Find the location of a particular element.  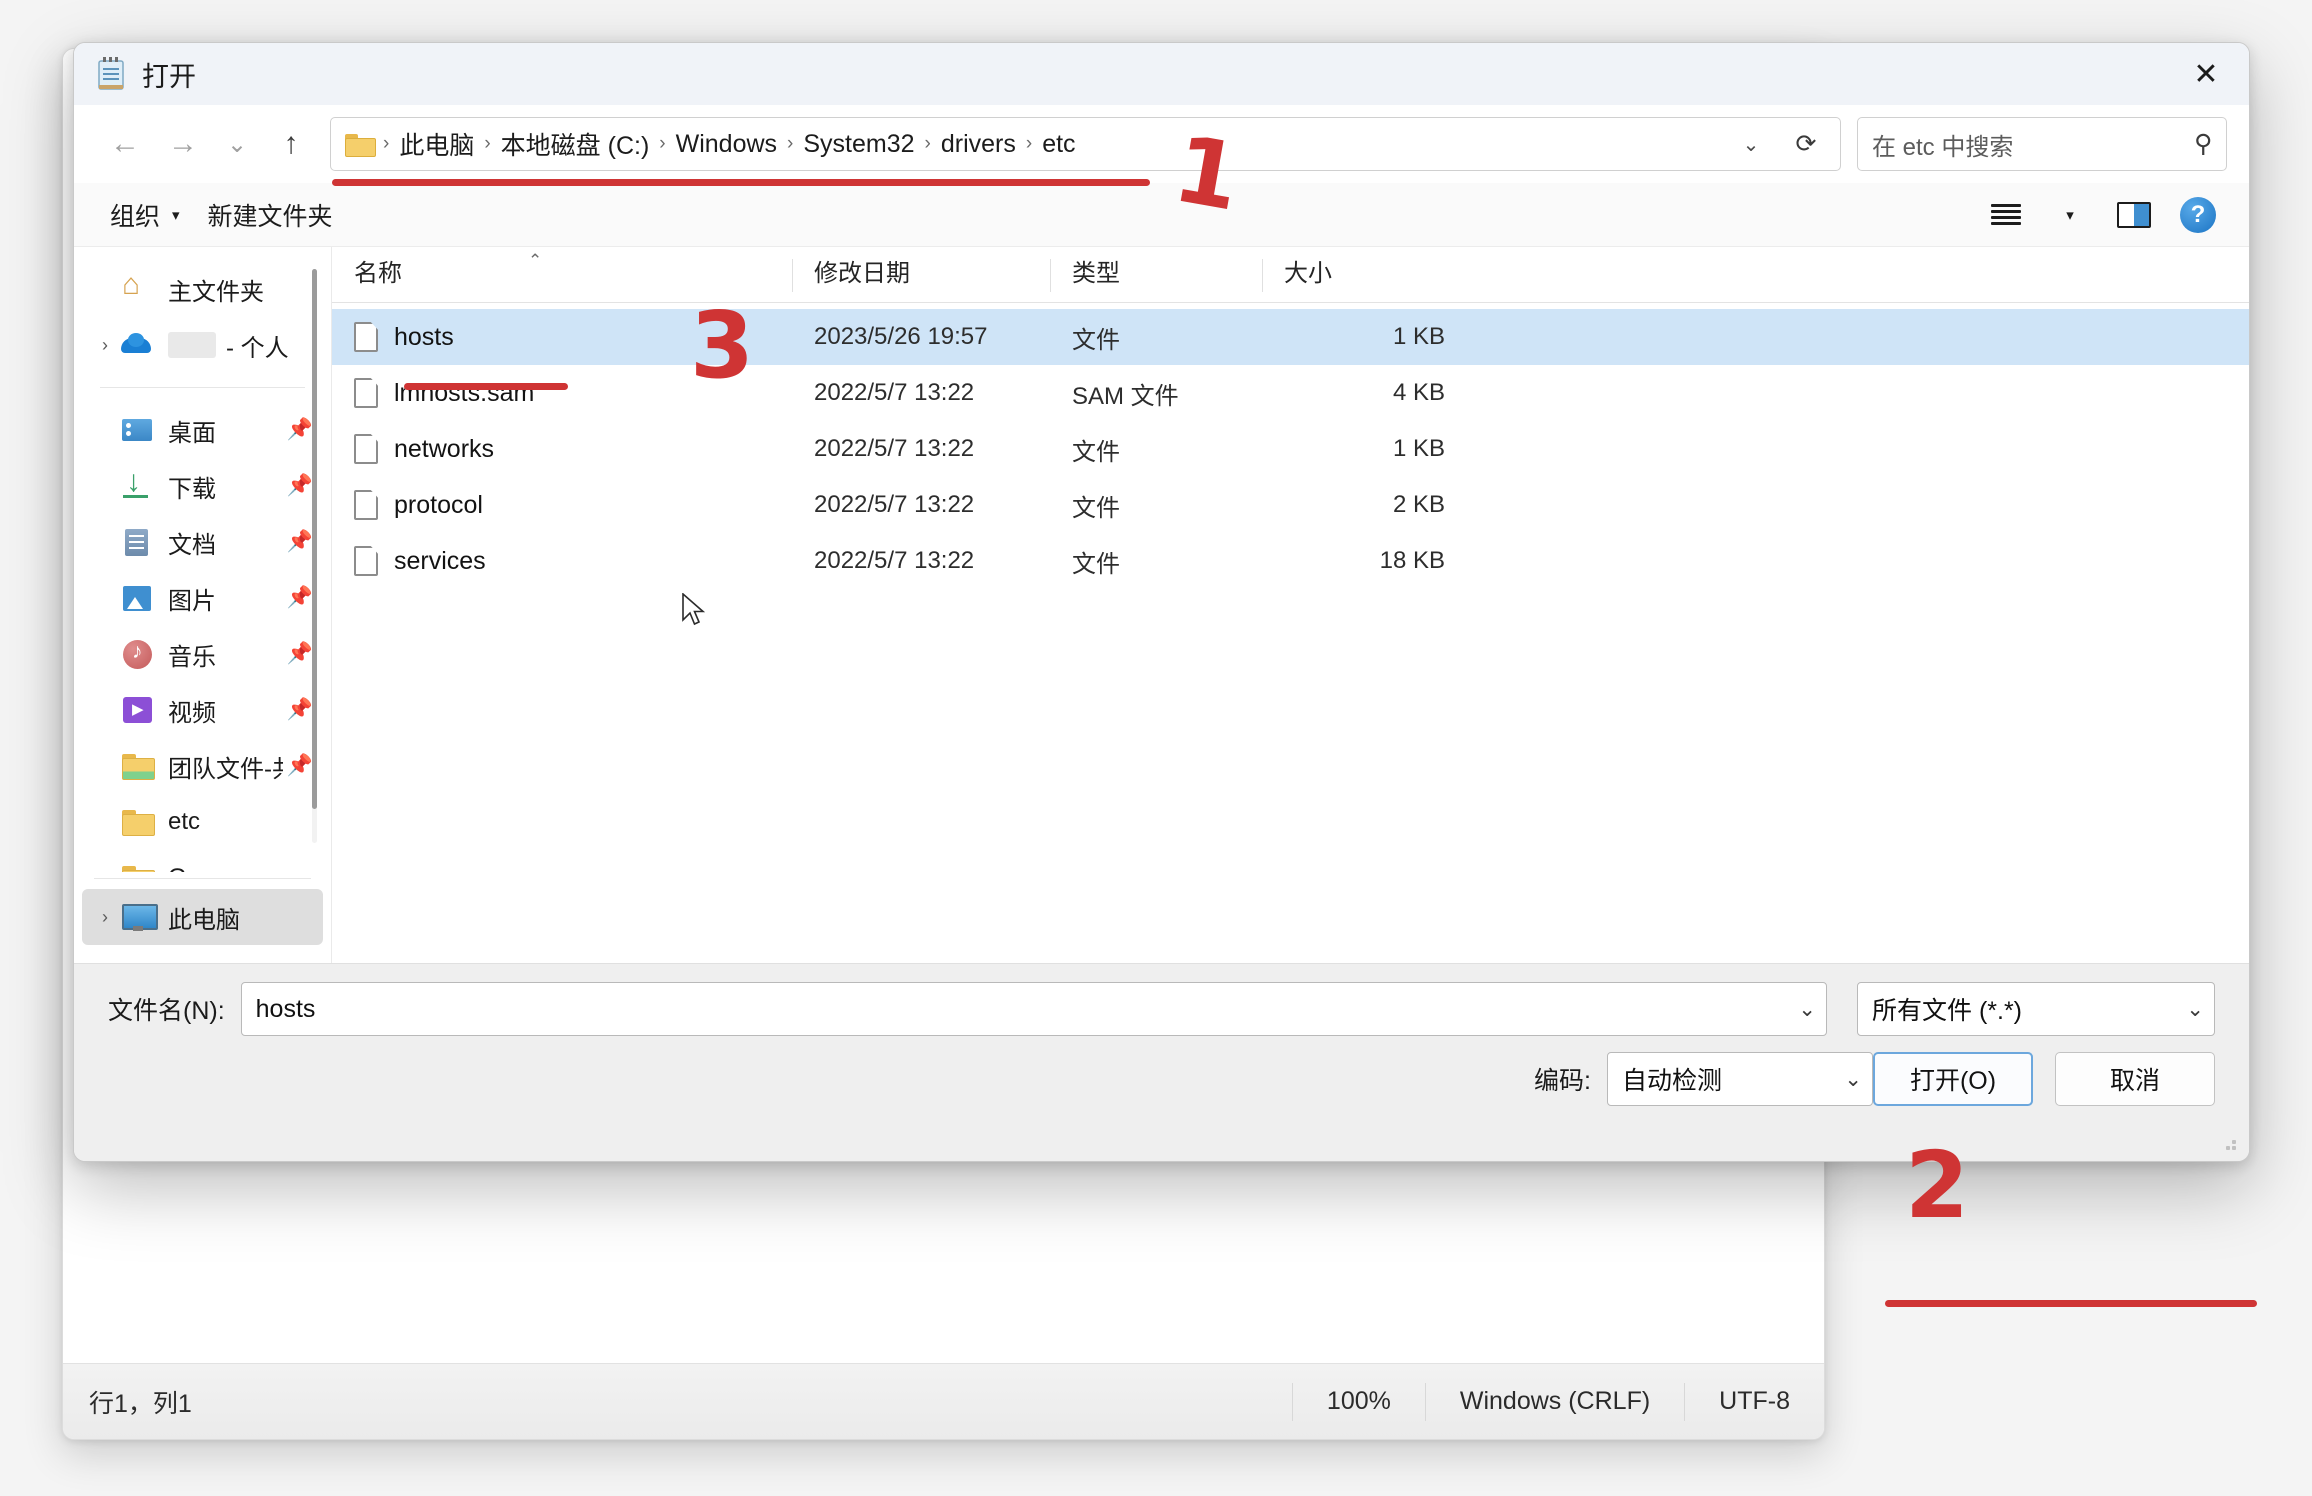

notepad-zoom-level: 100% is located at coordinates (1358, 1401).